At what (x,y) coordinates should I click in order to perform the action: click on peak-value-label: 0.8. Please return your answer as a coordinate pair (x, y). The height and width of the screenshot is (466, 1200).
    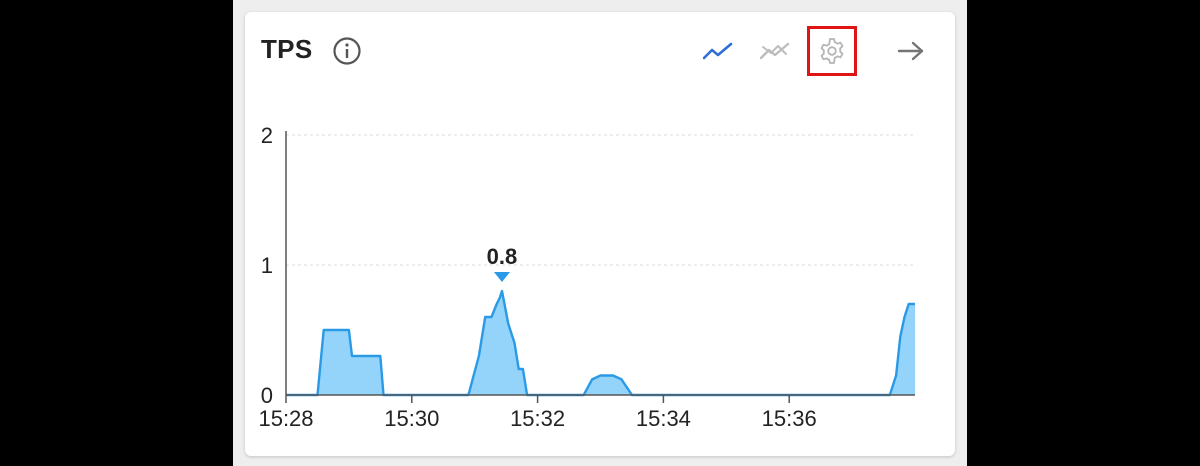
    Looking at the image, I should click on (502, 256).